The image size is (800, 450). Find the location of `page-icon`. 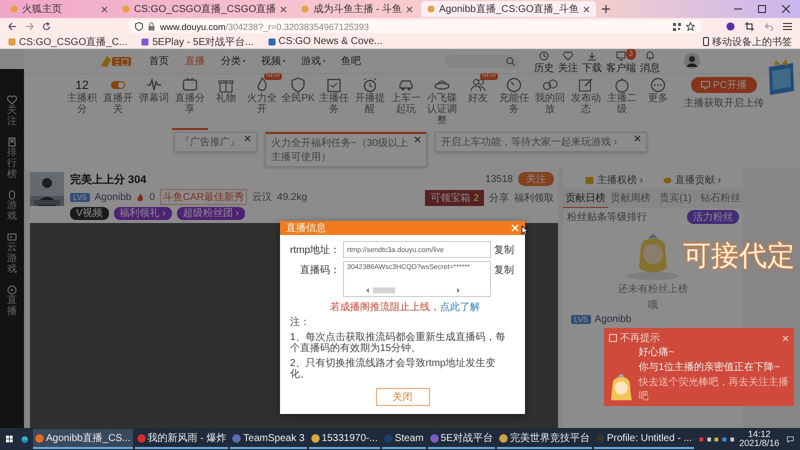

page-icon is located at coordinates (14, 9).